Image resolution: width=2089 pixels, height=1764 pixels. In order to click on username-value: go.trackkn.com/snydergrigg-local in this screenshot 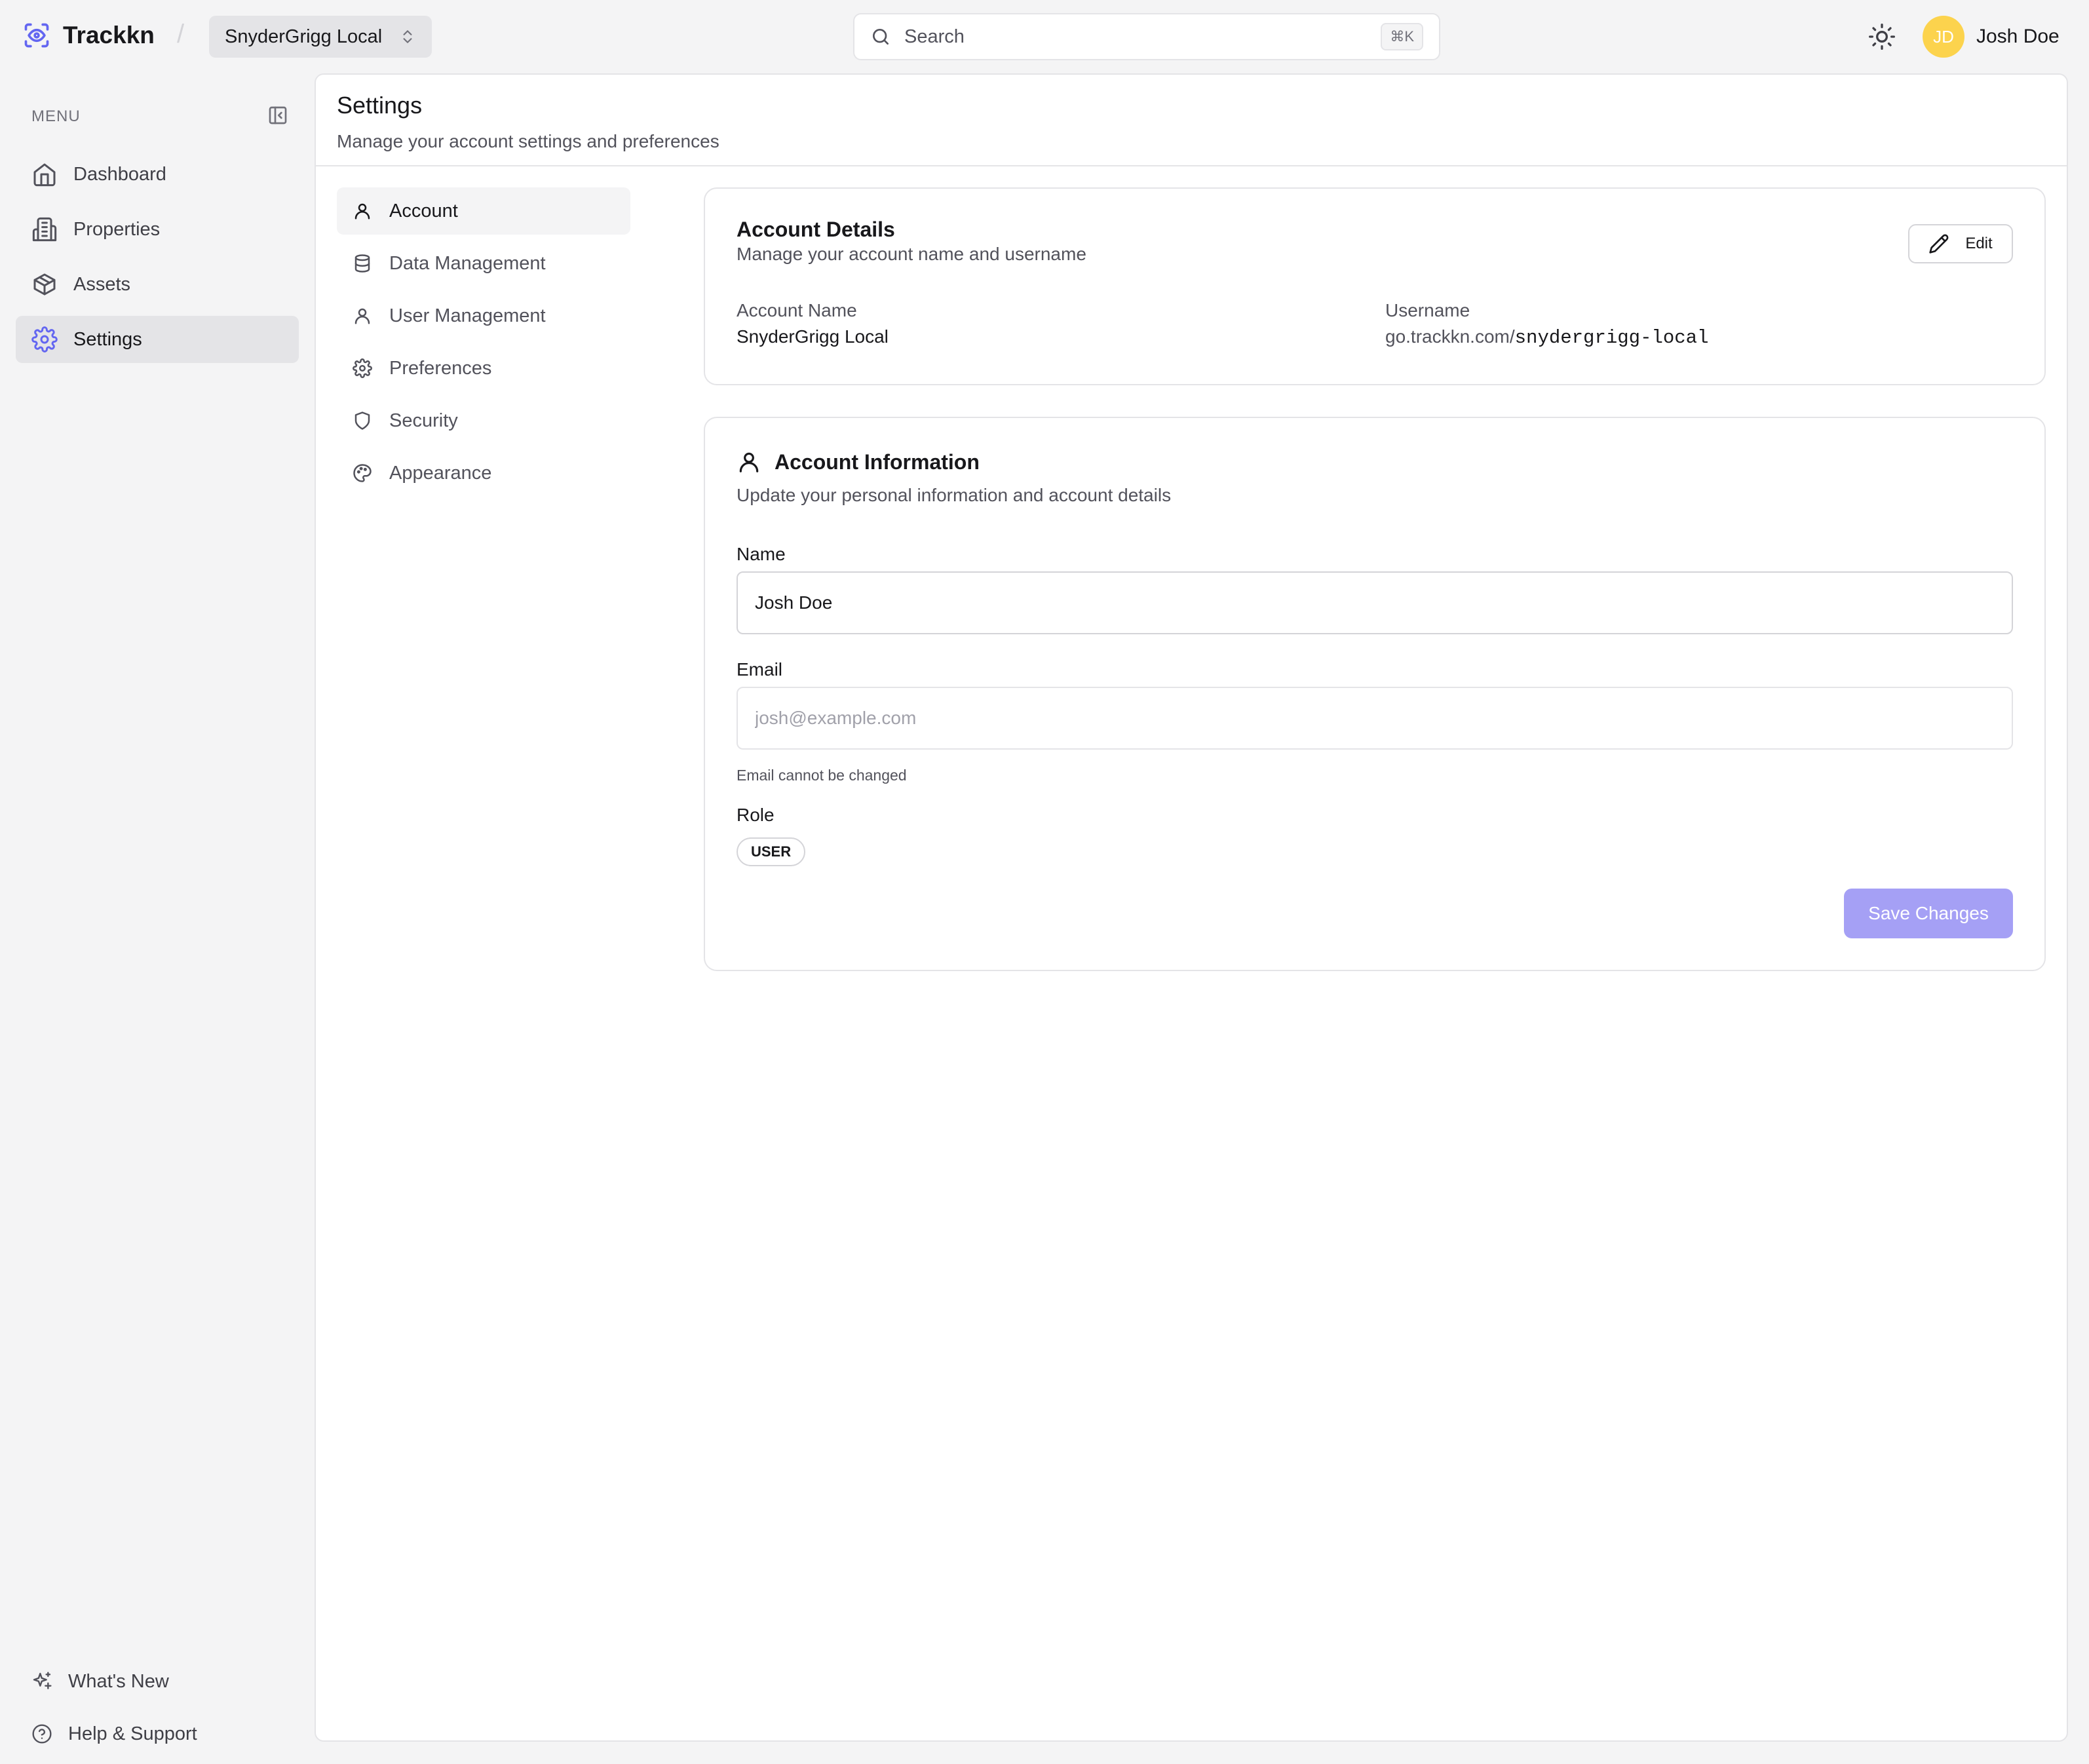, I will do `click(1547, 337)`.